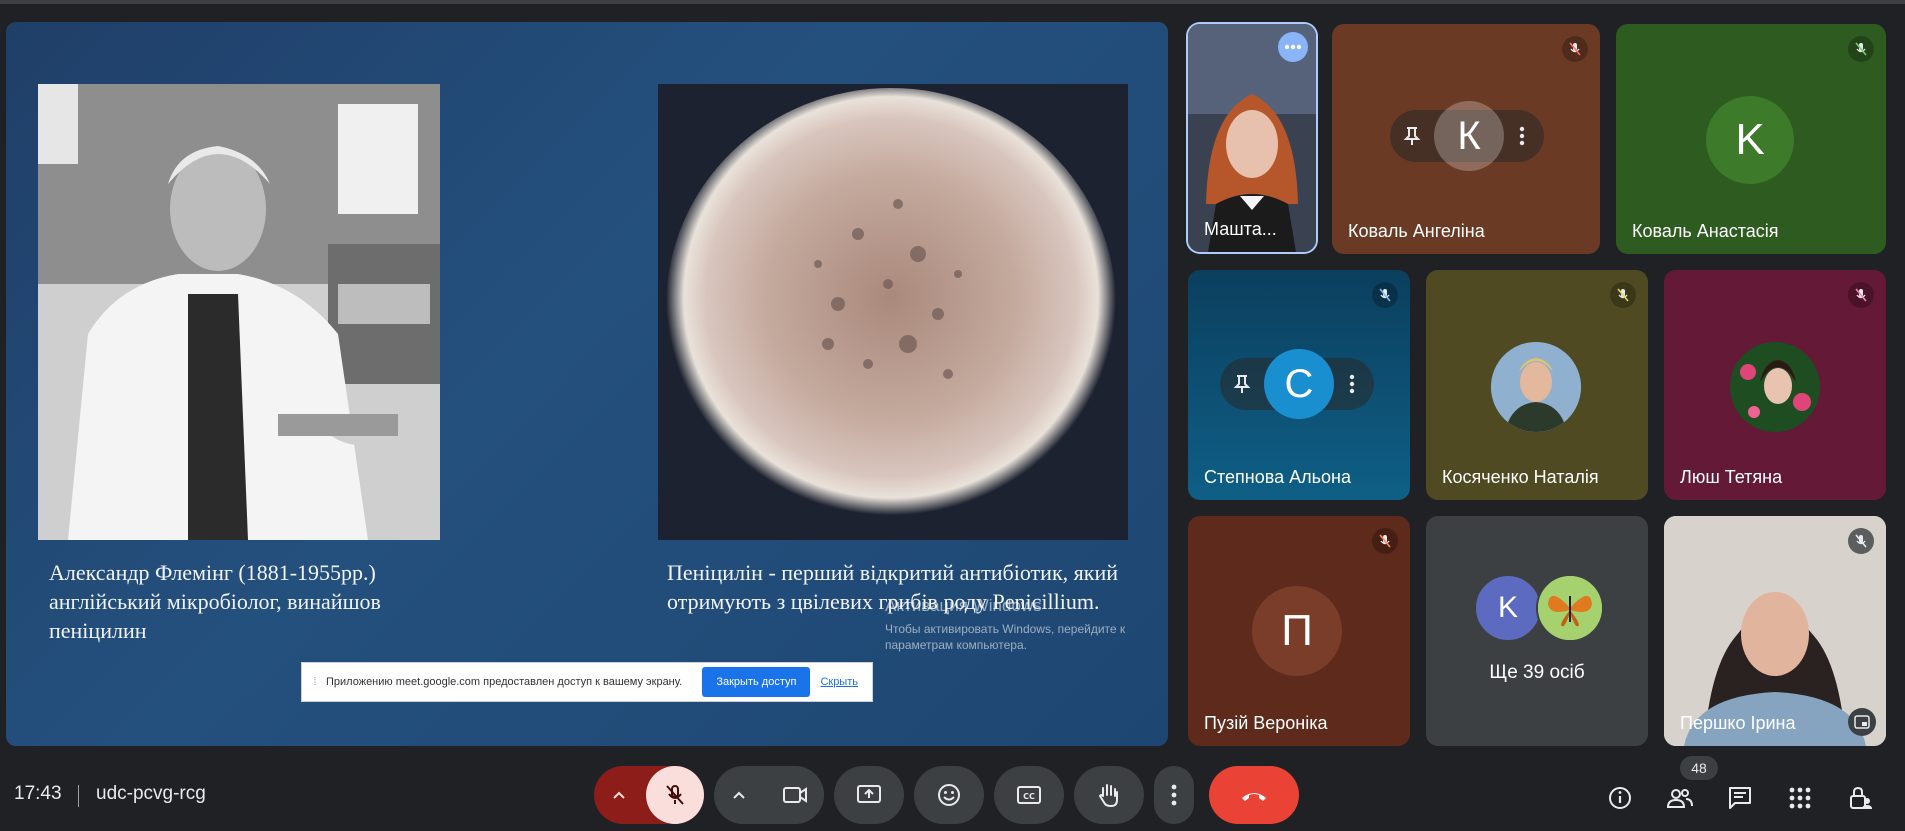 Image resolution: width=1905 pixels, height=831 pixels. I want to click on camera-control-group, so click(769, 795).